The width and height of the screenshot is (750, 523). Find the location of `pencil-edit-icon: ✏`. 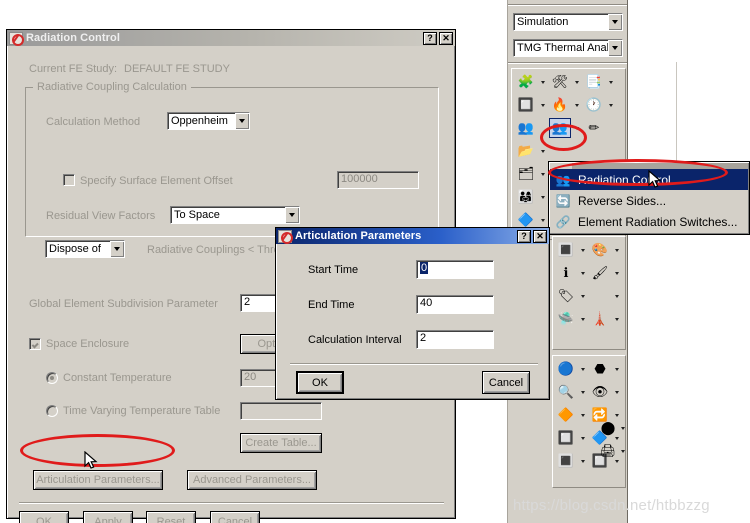

pencil-edit-icon: ✏ is located at coordinates (594, 128).